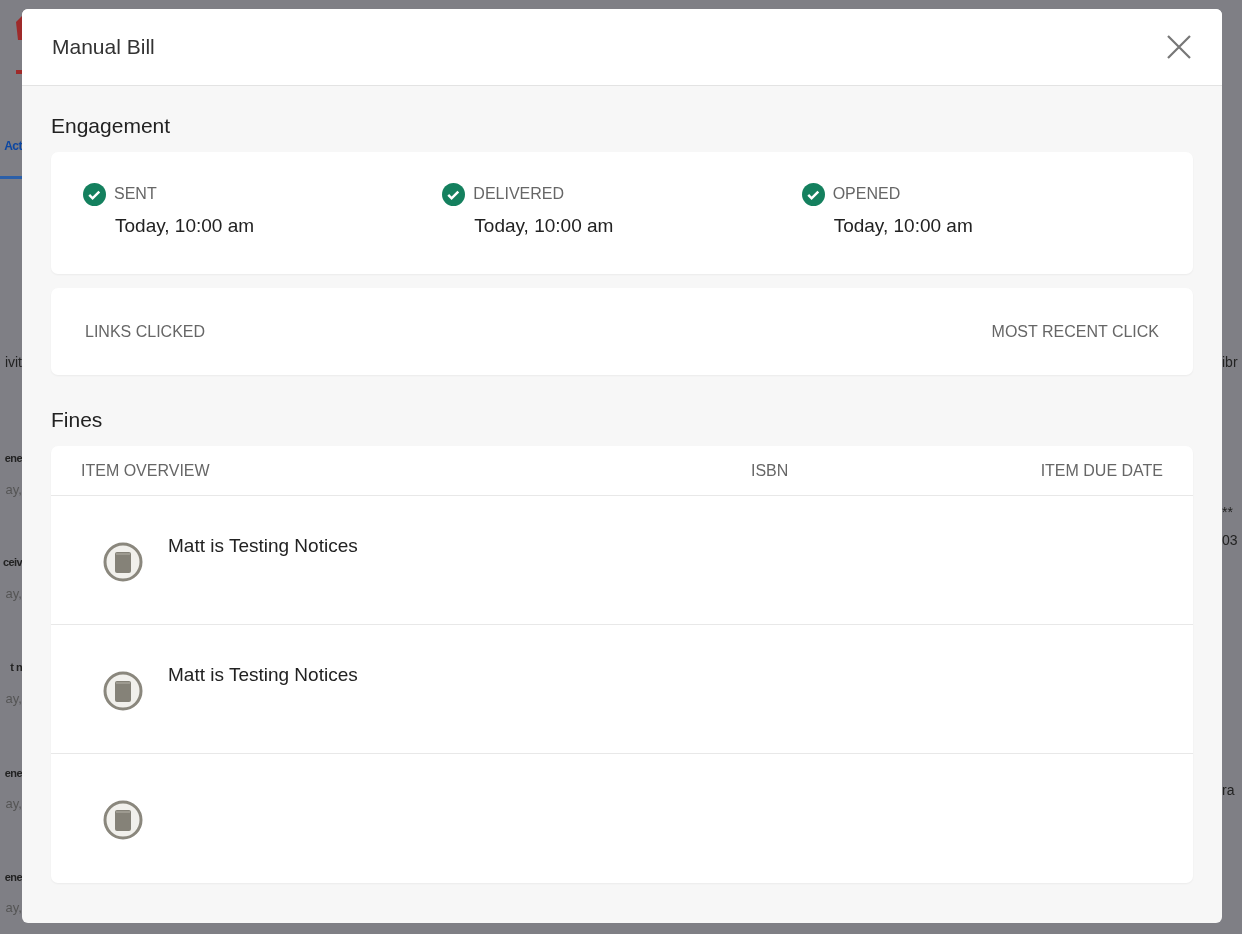 The width and height of the screenshot is (1242, 934). I want to click on status-label: DELIVERED, so click(519, 194).